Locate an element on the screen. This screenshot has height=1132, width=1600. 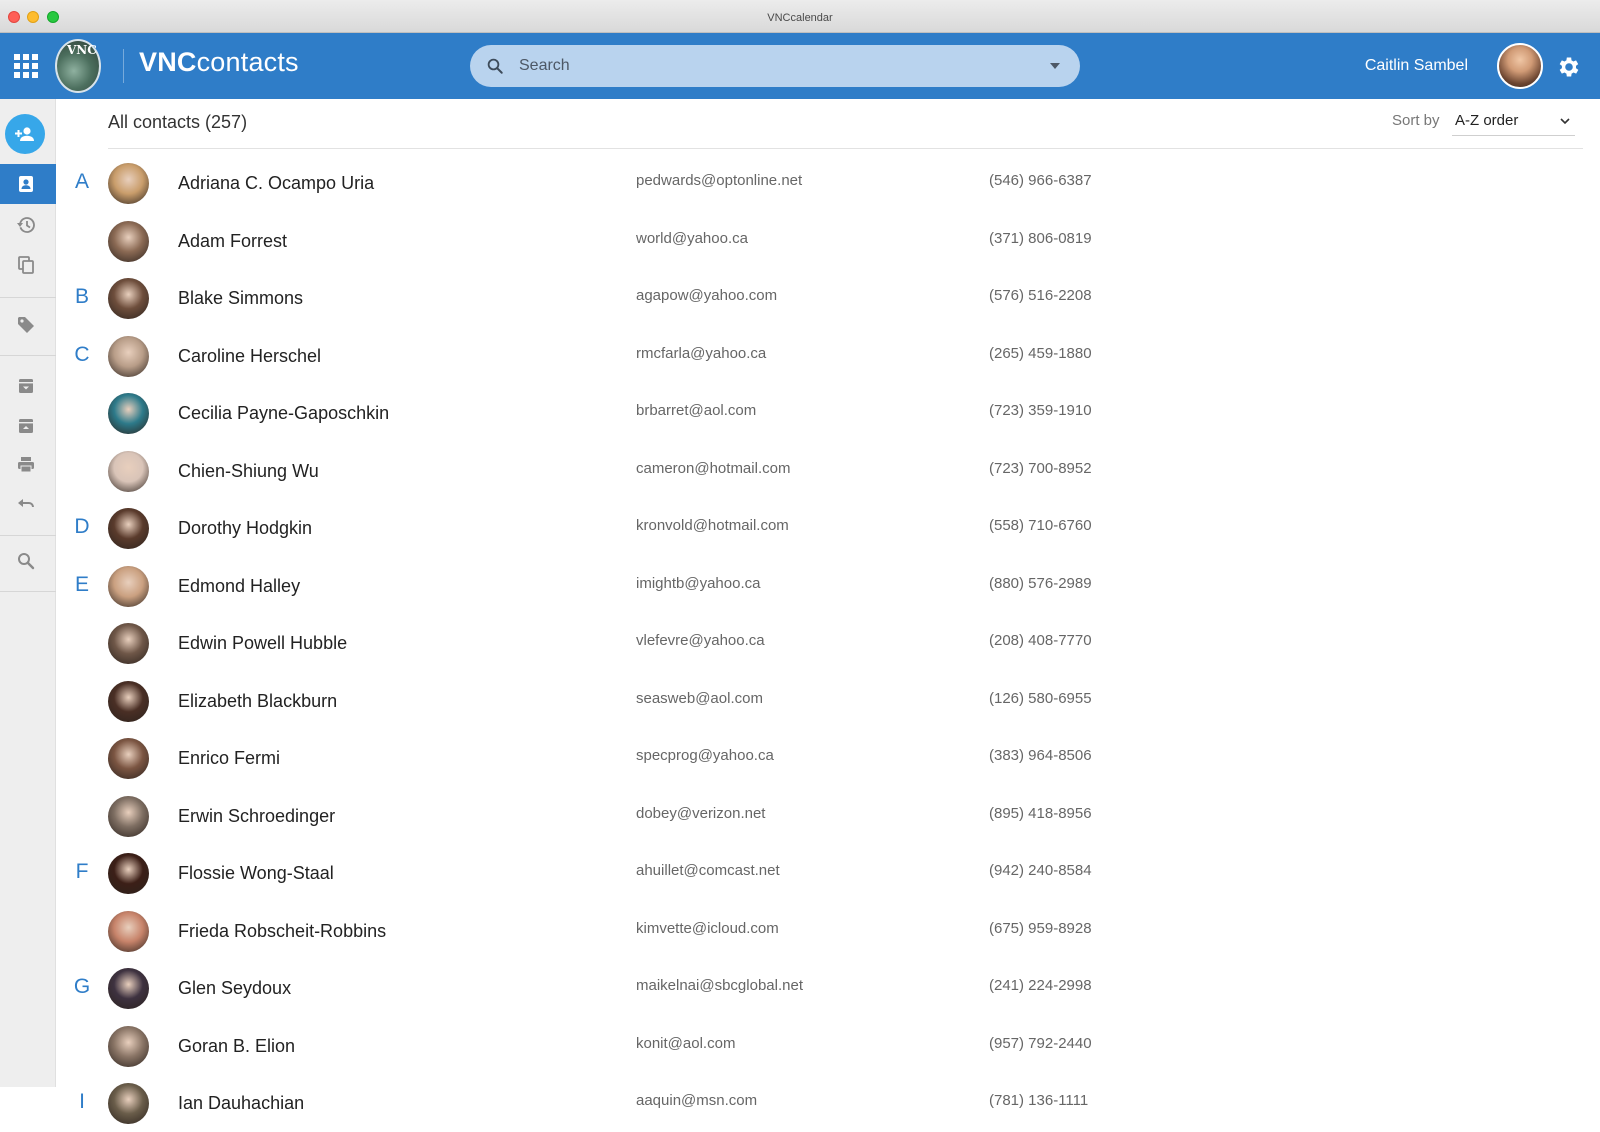
sidebar-item-history is located at coordinates (28, 225).